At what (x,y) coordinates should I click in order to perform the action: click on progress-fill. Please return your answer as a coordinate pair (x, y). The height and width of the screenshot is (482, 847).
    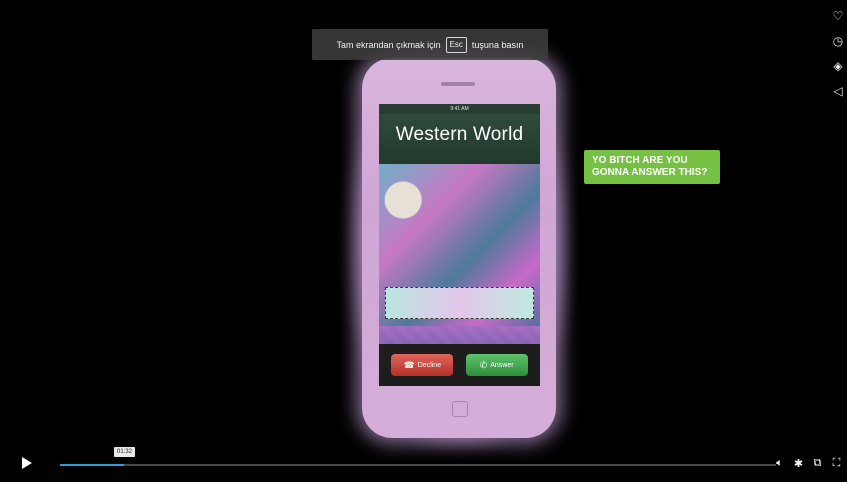
    Looking at the image, I should click on (92, 465).